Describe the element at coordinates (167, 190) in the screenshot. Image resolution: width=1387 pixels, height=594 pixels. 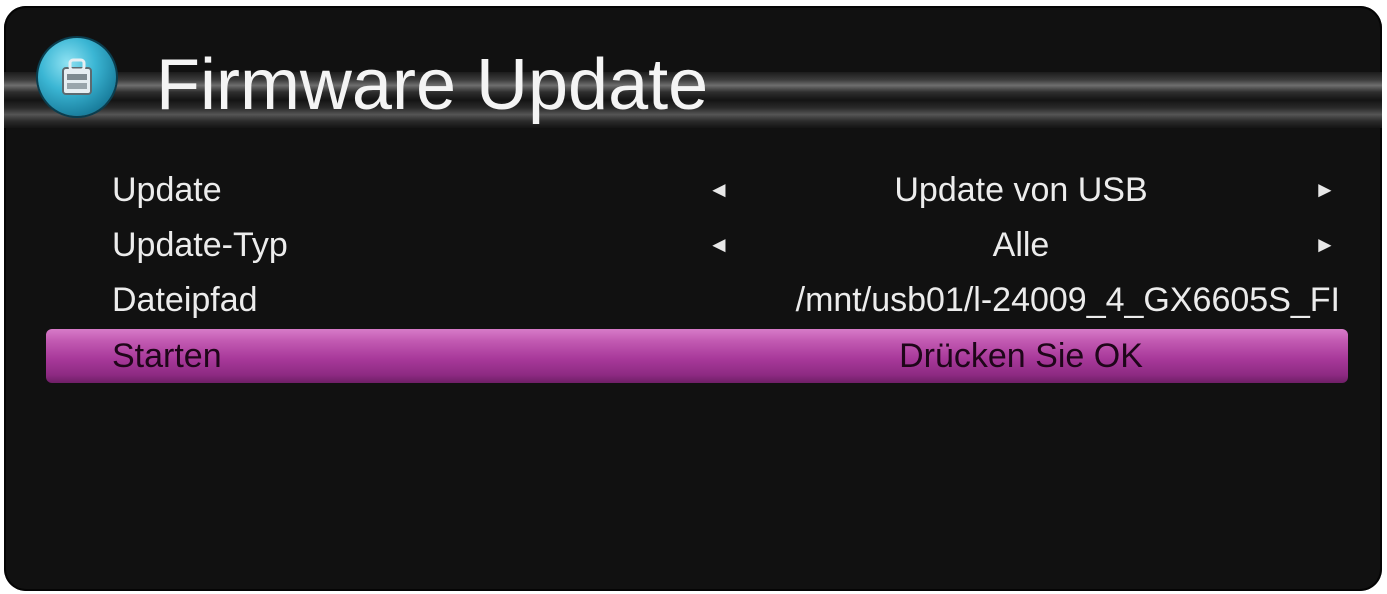
I see `menu-item-label: Update` at that location.